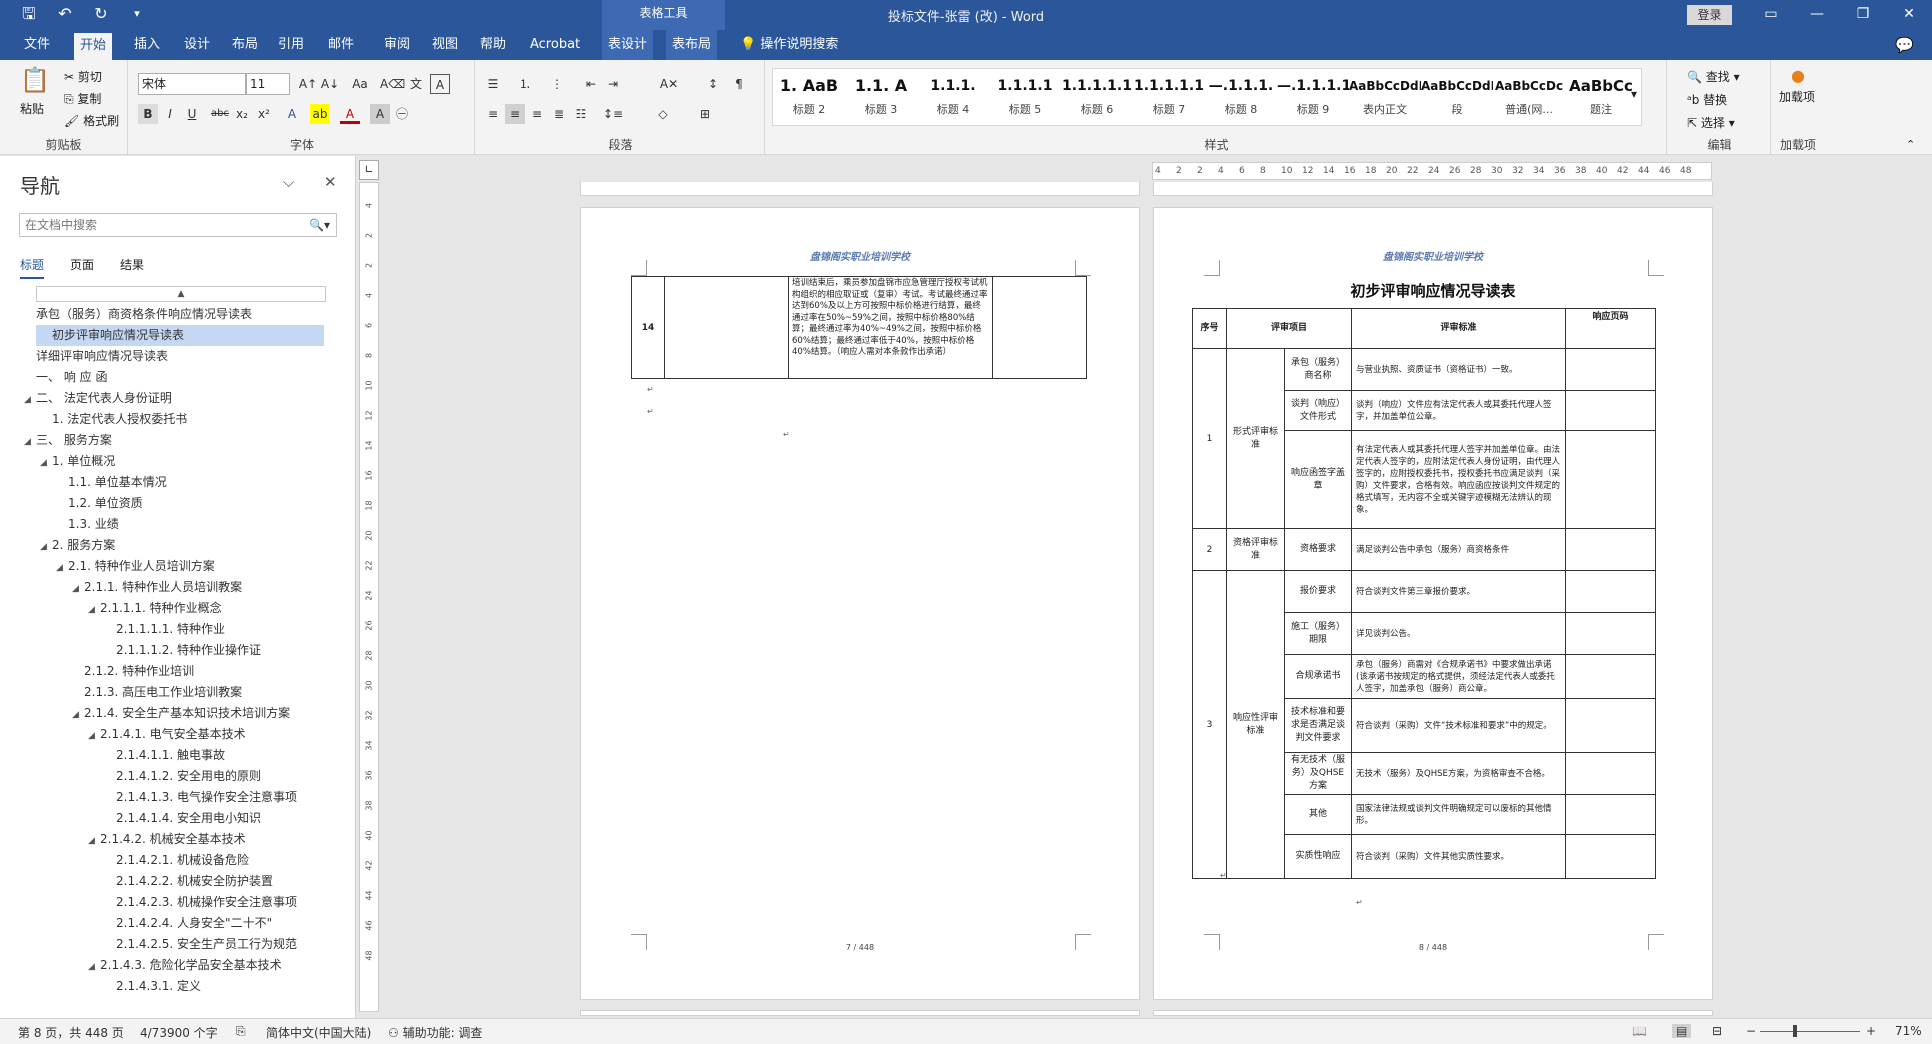  I want to click on bullets-icon: ☰, so click(493, 84).